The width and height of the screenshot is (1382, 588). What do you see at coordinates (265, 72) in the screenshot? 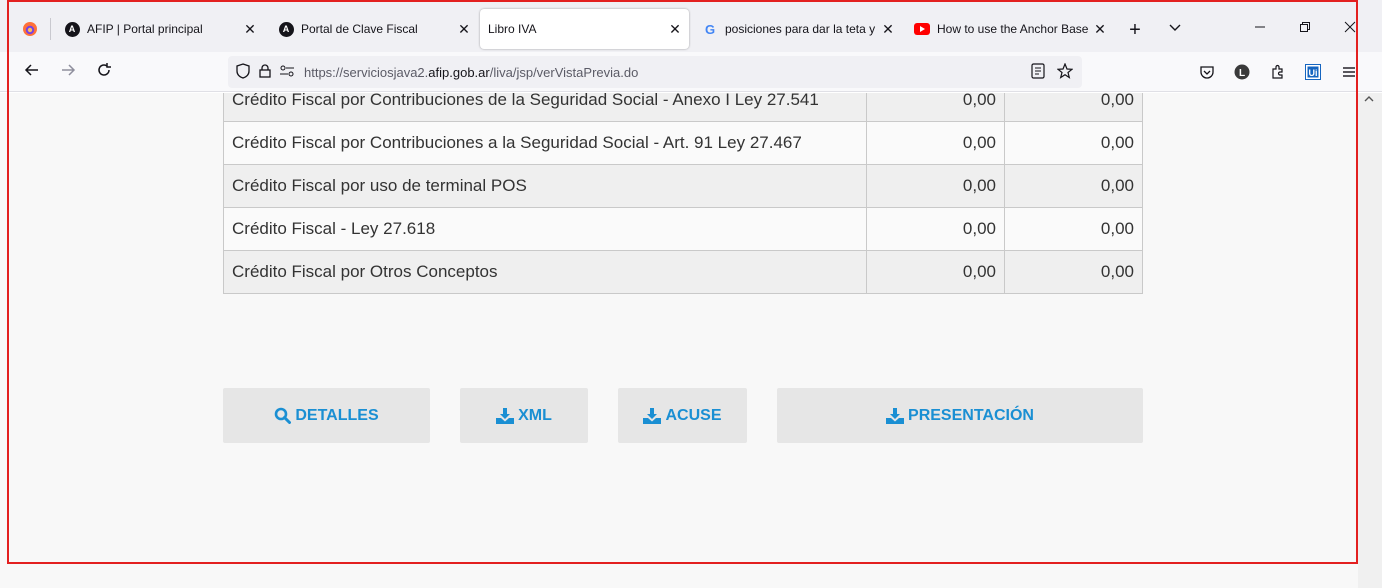
I see `padlock-icon` at bounding box center [265, 72].